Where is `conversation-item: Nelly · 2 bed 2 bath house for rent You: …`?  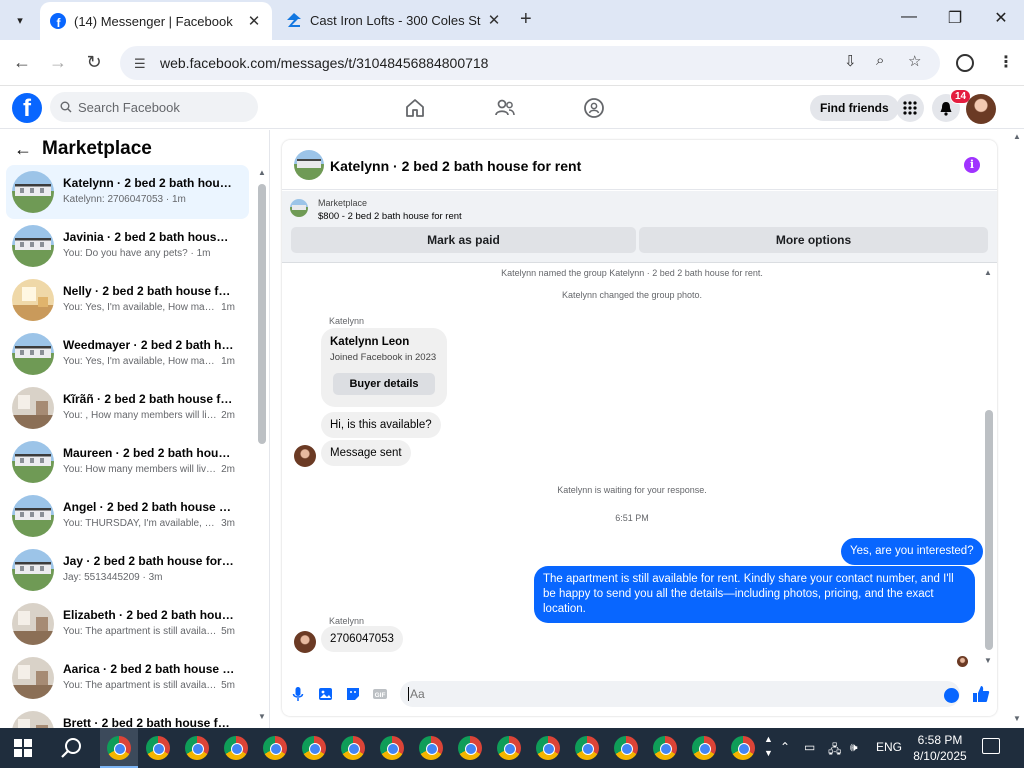 conversation-item: Nelly · 2 bed 2 bath house for rent You: … is located at coordinates (127, 300).